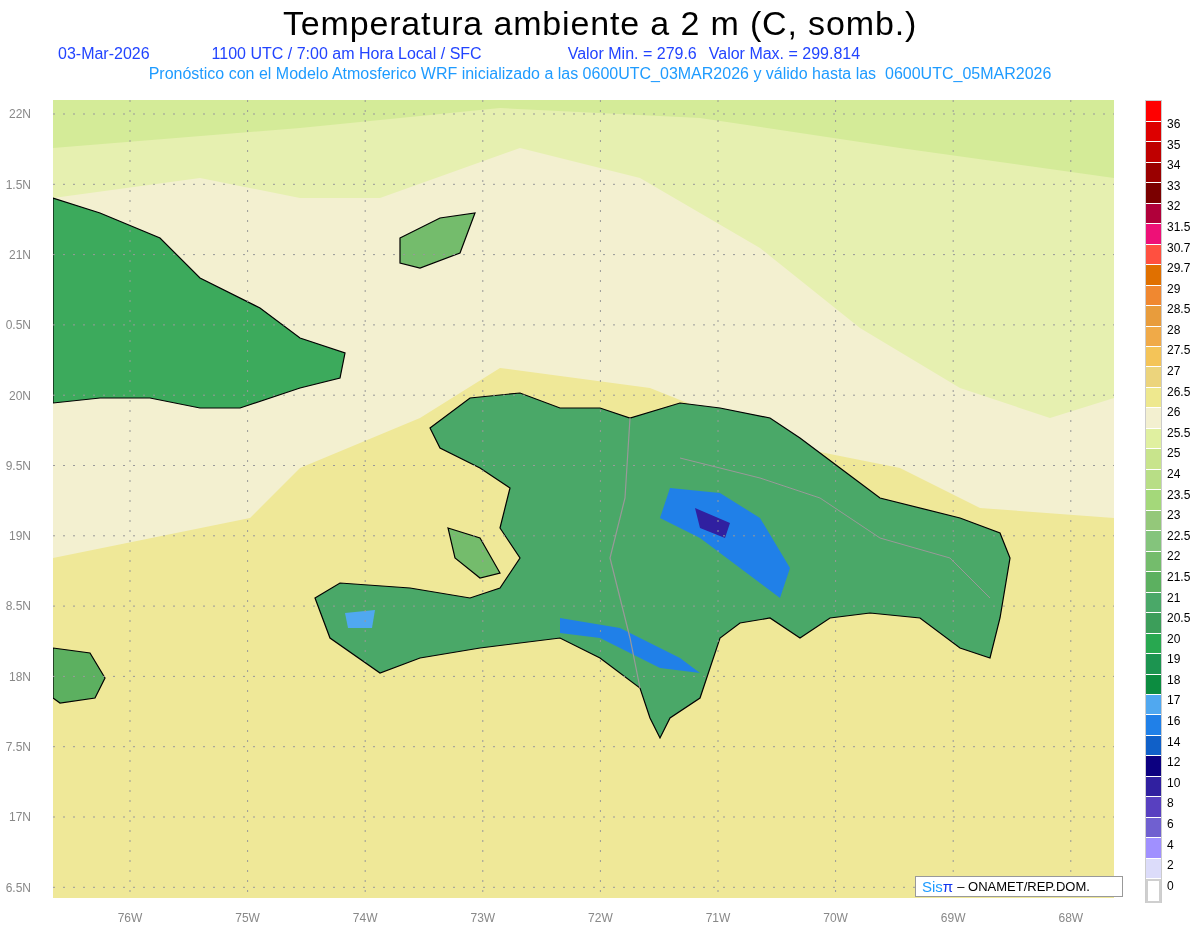 The height and width of the screenshot is (927, 1200). What do you see at coordinates (1174, 165) in the screenshot?
I see `scale-label: 34` at bounding box center [1174, 165].